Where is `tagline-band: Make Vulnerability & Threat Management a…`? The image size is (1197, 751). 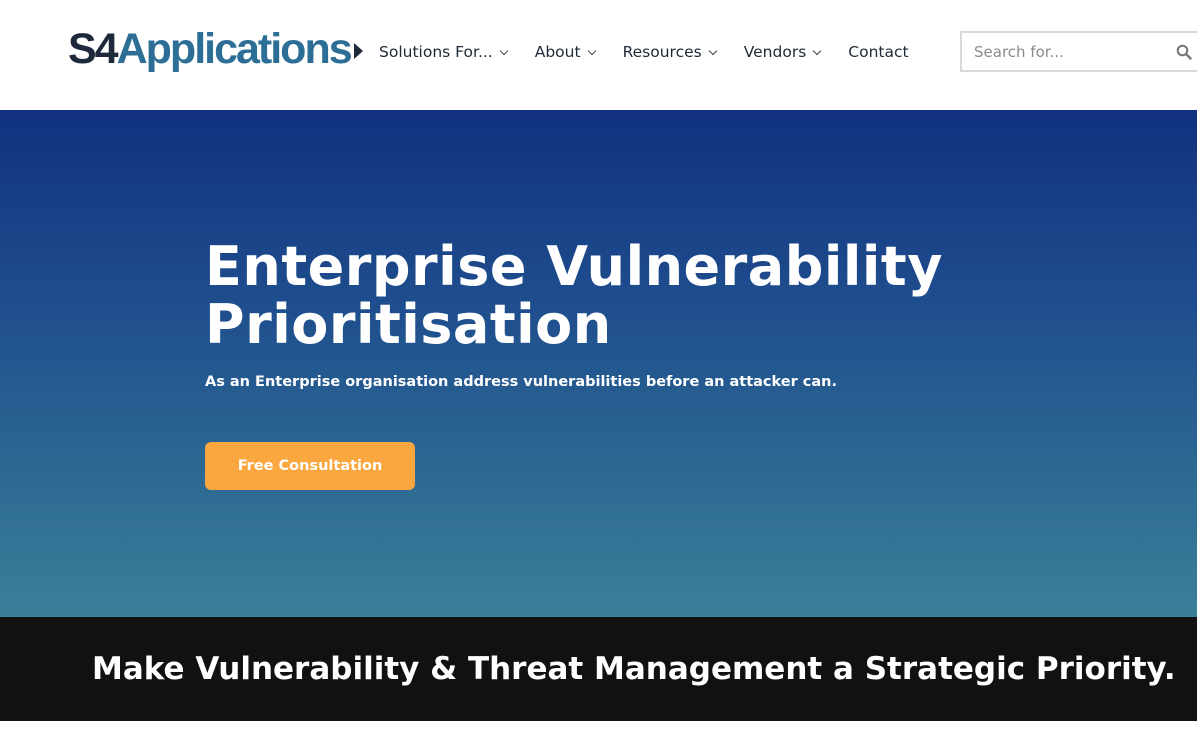
tagline-band: Make Vulnerability & Threat Management a… is located at coordinates (598, 669).